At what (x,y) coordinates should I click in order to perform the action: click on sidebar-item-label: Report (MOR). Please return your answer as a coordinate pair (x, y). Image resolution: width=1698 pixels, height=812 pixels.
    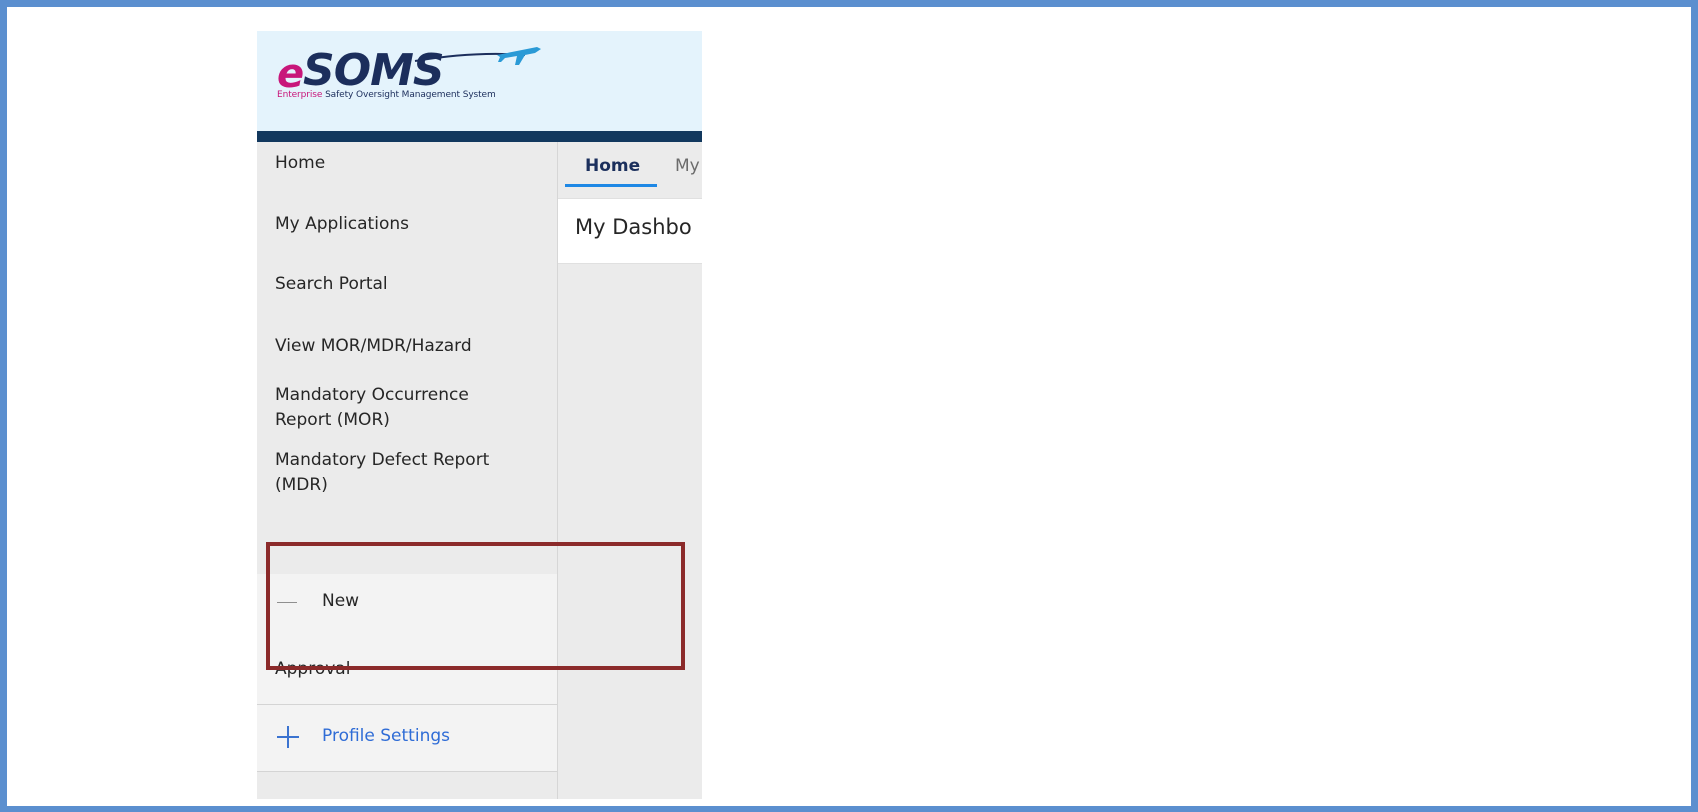
    Looking at the image, I should click on (332, 420).